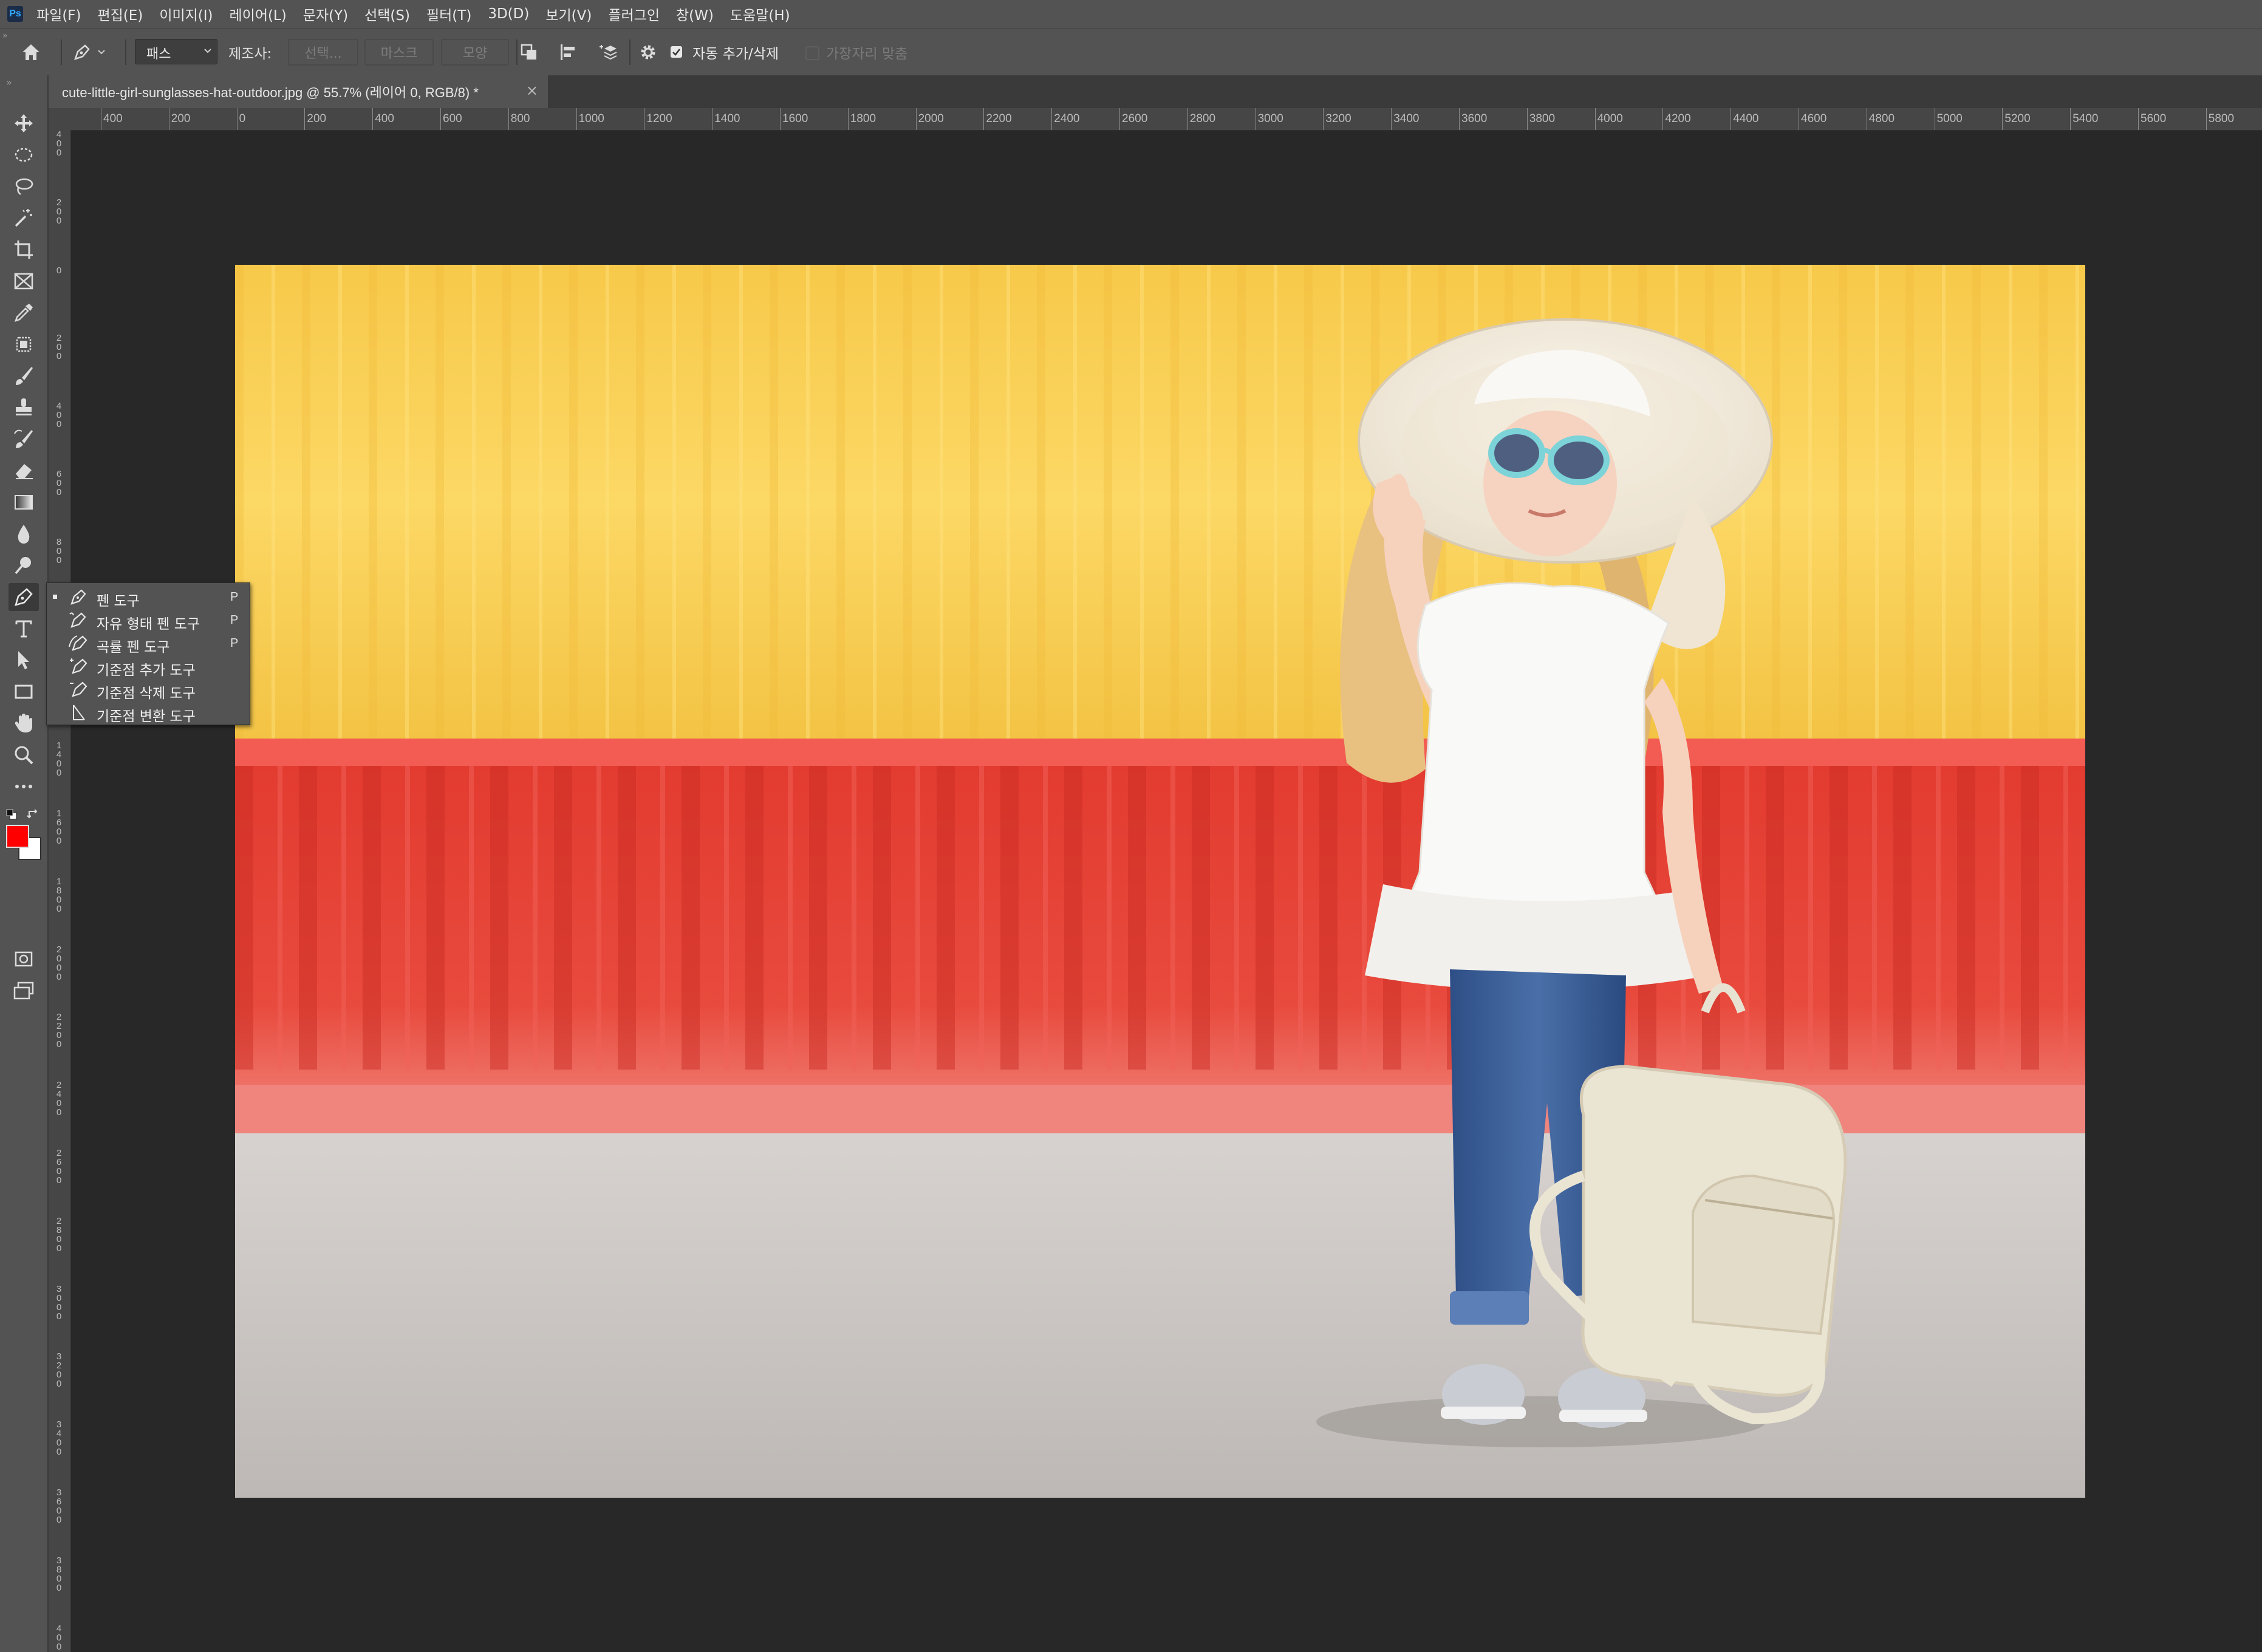 Image resolution: width=2262 pixels, height=1652 pixels. Describe the element at coordinates (475, 52) in the screenshot. I see `make-shape-button: 모양` at that location.